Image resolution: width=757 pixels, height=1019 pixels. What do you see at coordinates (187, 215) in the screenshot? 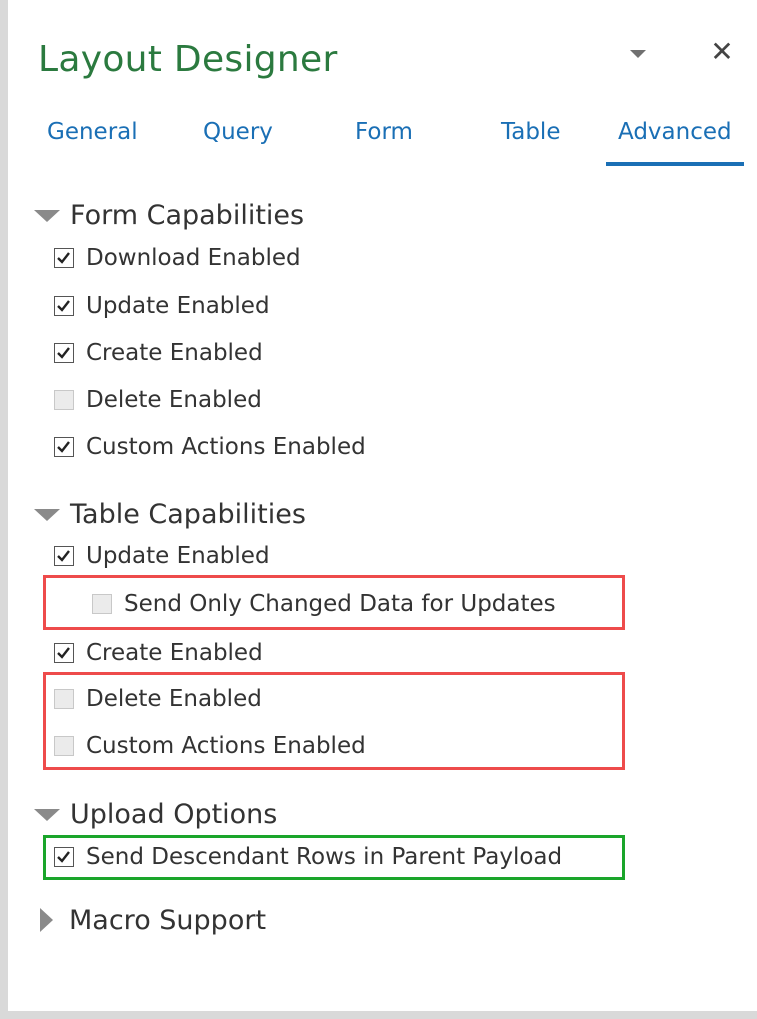
I see `section-title: Form Capabilities` at bounding box center [187, 215].